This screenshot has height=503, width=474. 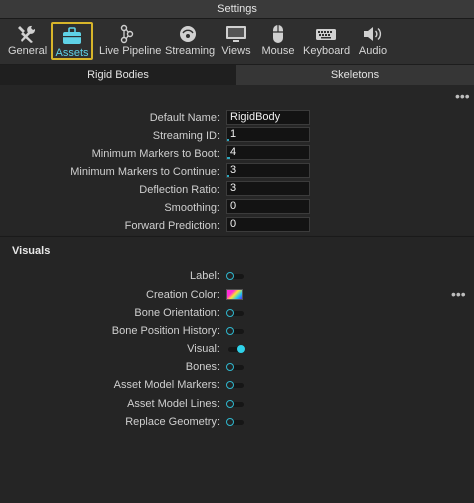 What do you see at coordinates (233, 134) in the screenshot?
I see `field-value: 1` at bounding box center [233, 134].